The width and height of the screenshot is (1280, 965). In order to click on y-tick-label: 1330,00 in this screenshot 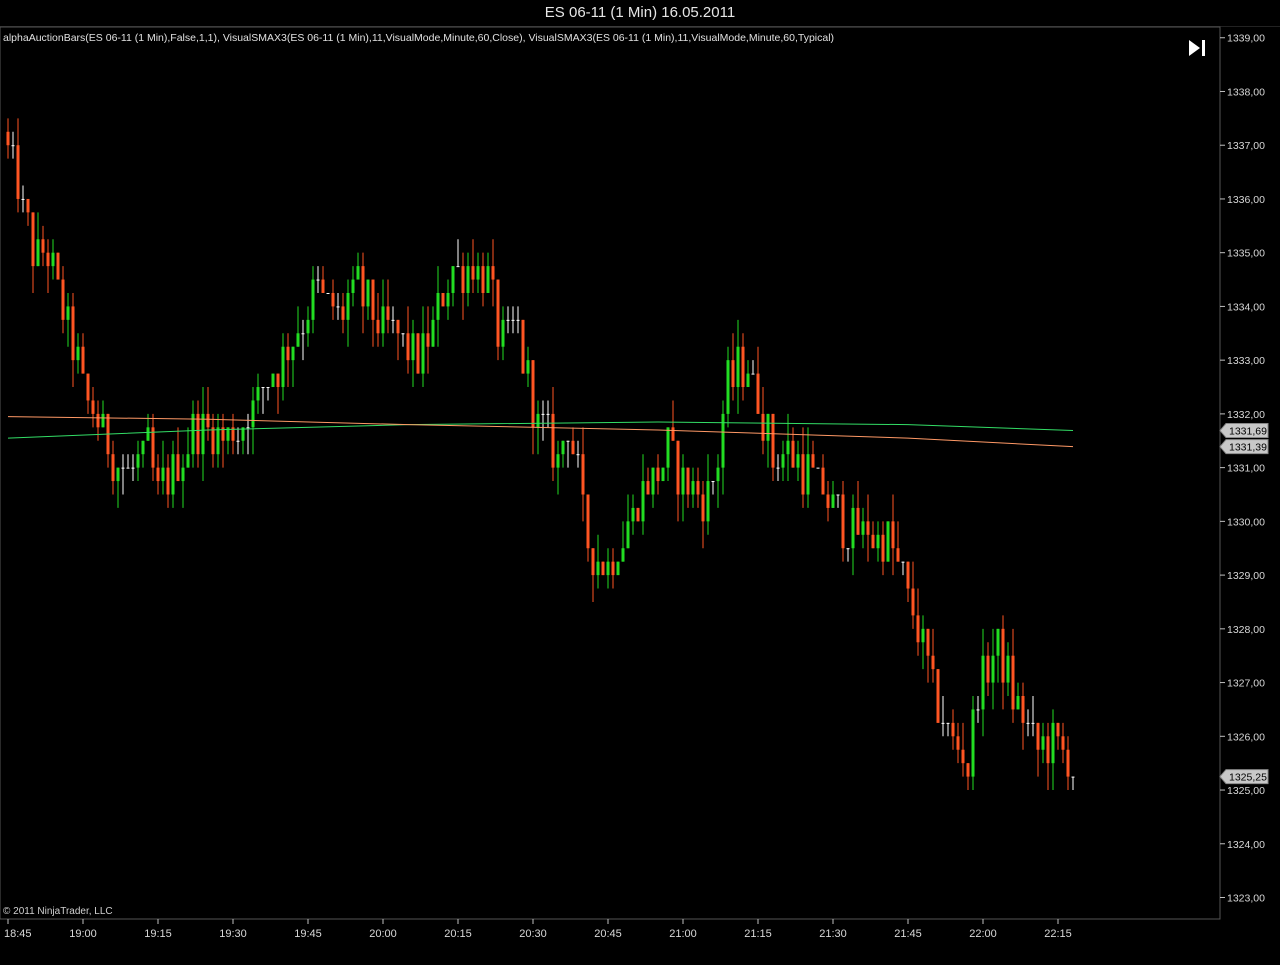, I will do `click(1246, 522)`.